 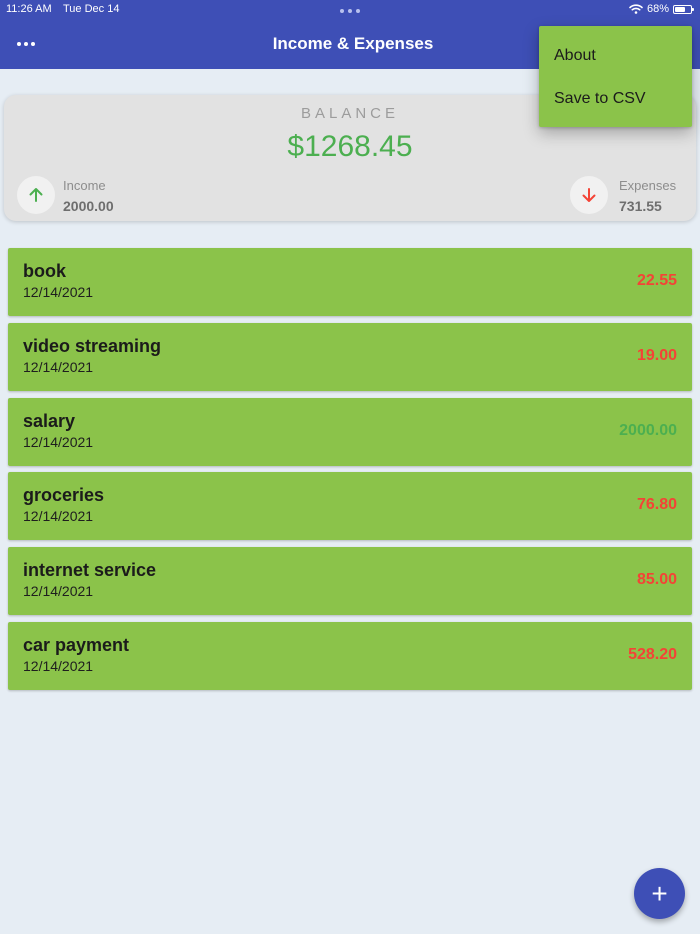 What do you see at coordinates (648, 430) in the screenshot?
I see `transaction-amount: 2000.00` at bounding box center [648, 430].